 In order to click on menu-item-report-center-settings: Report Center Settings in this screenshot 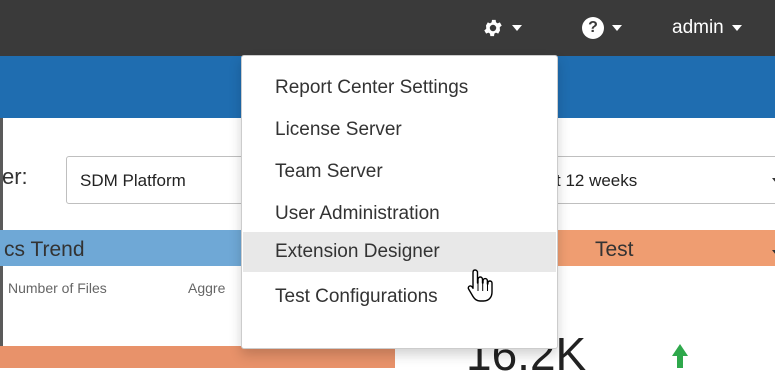, I will do `click(399, 88)`.